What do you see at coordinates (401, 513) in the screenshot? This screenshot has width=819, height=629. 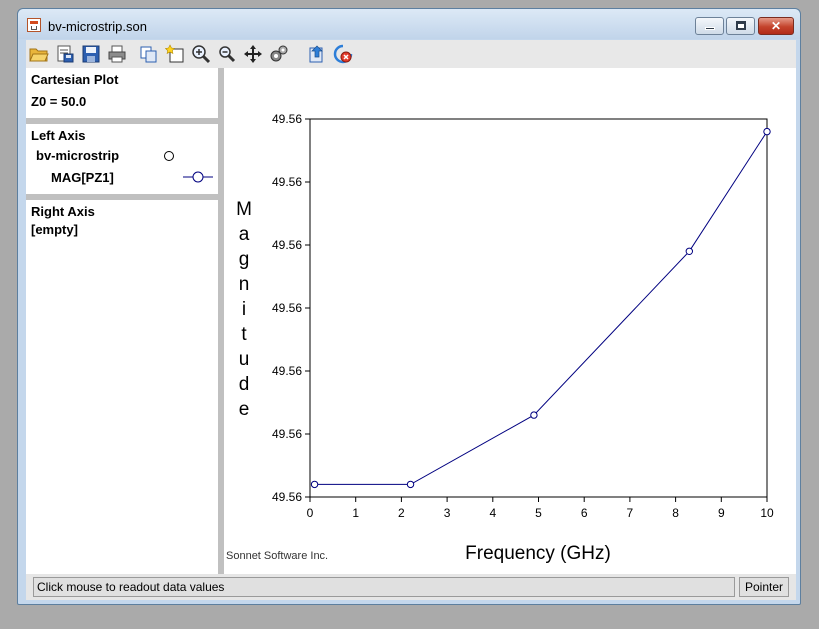 I see `x-tick-label: 2` at bounding box center [401, 513].